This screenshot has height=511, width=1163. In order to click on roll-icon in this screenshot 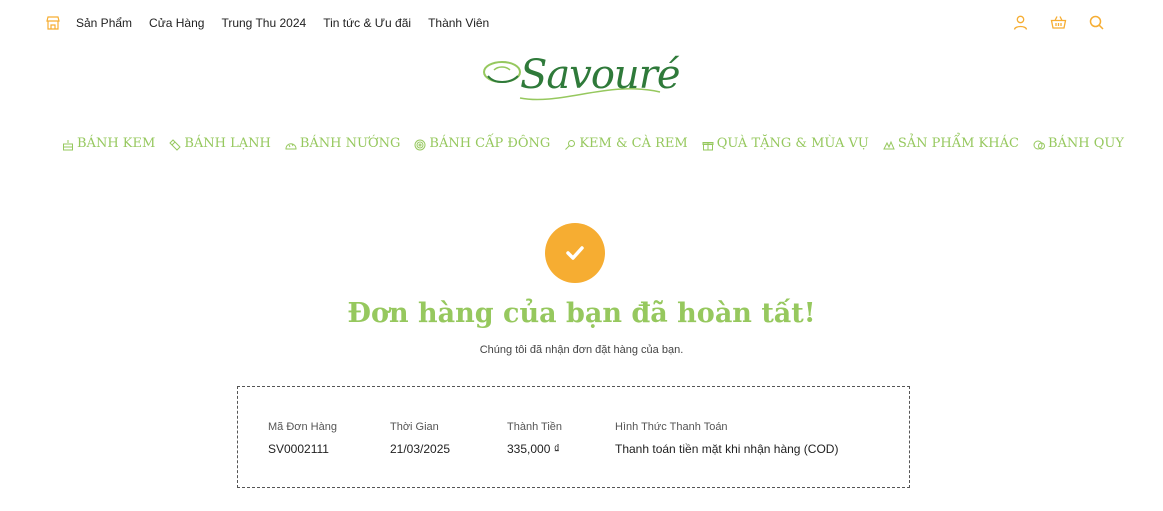, I will do `click(175, 144)`.